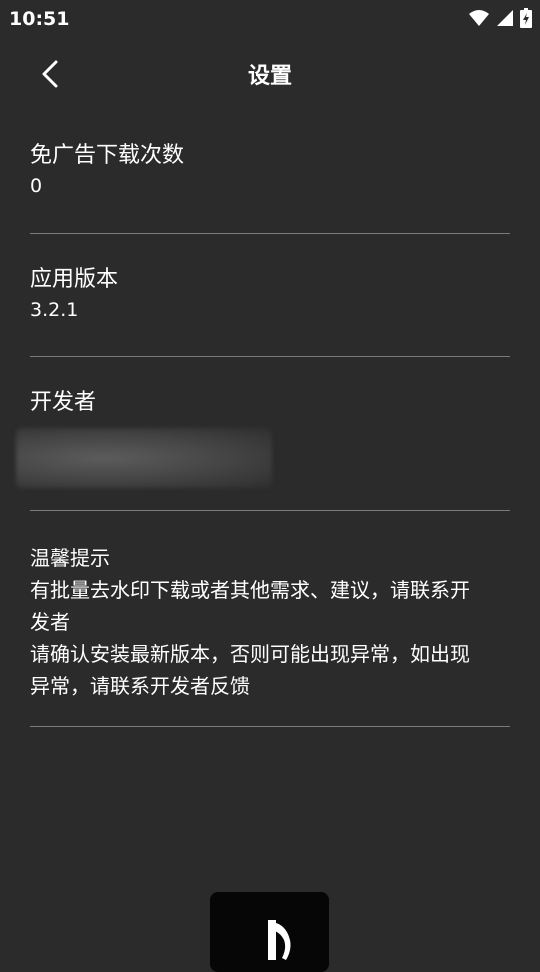 Image resolution: width=540 pixels, height=972 pixels. What do you see at coordinates (107, 155) in the screenshot?
I see `setting-label: 免广告下载次数` at bounding box center [107, 155].